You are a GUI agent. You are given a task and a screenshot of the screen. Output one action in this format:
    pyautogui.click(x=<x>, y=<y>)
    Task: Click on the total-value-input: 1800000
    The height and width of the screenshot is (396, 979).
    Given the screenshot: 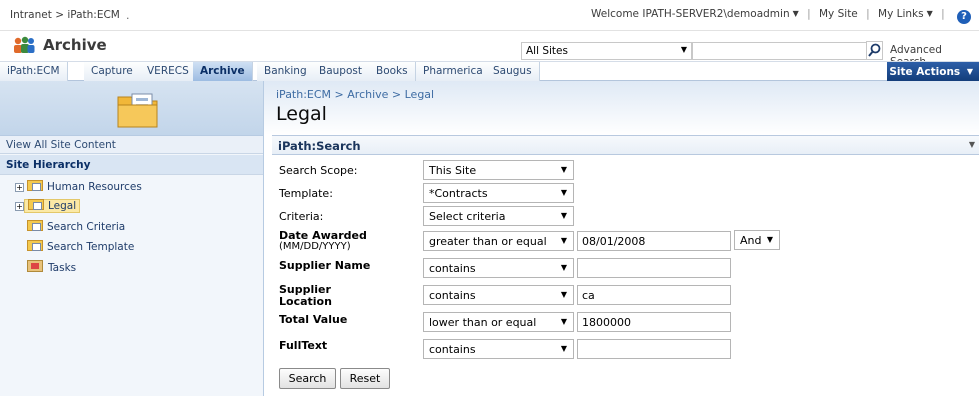 What is the action you would take?
    pyautogui.click(x=654, y=322)
    